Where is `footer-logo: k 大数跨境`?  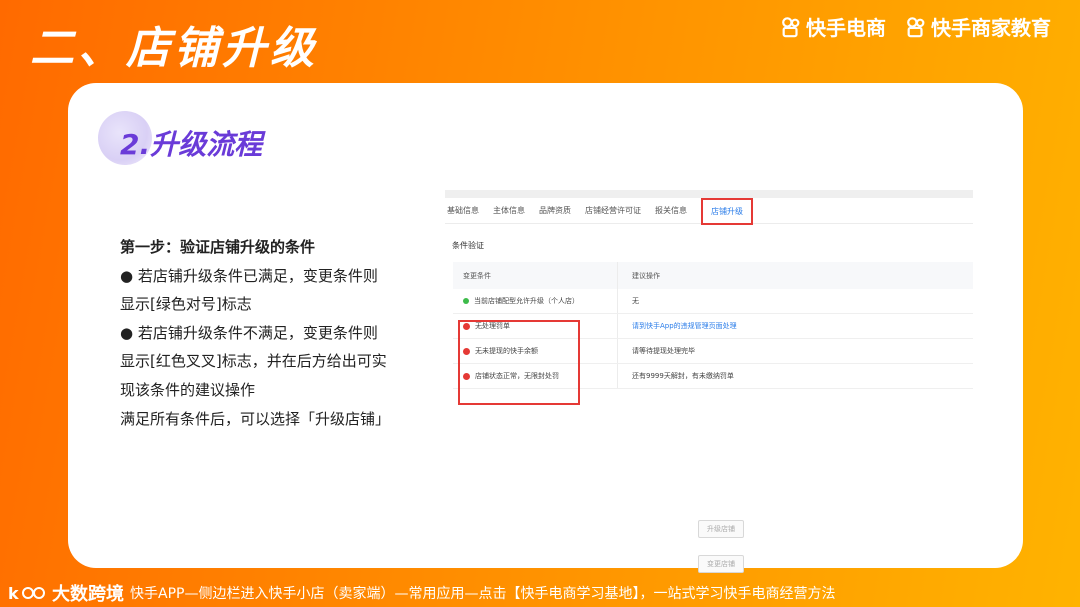
footer-logo: k 大数跨境 is located at coordinates (66, 593).